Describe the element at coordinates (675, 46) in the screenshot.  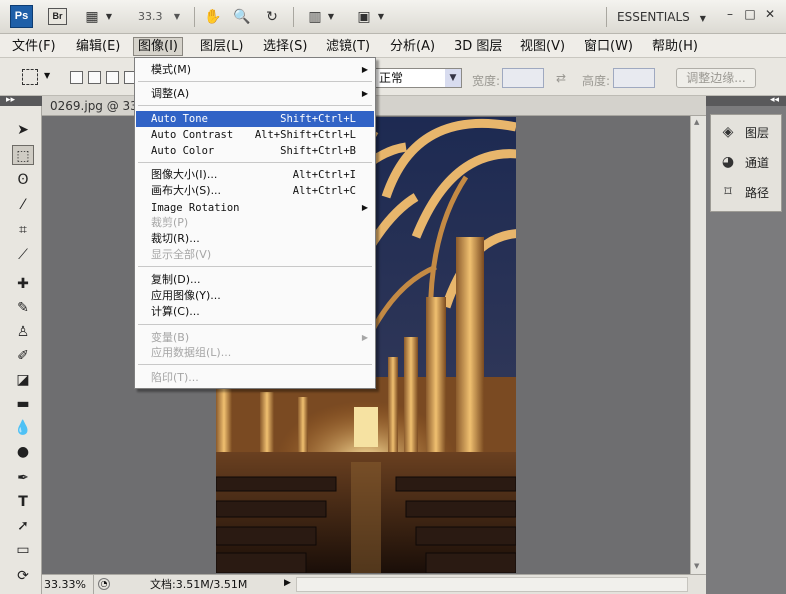
I see `menu-help: 帮助(H)` at that location.